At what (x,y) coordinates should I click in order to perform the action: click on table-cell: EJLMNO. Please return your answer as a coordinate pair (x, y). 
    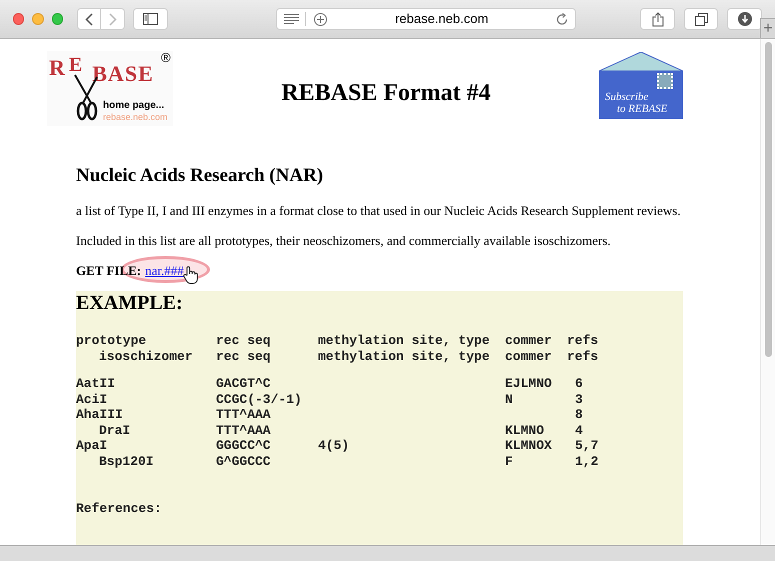
    Looking at the image, I should click on (528, 383).